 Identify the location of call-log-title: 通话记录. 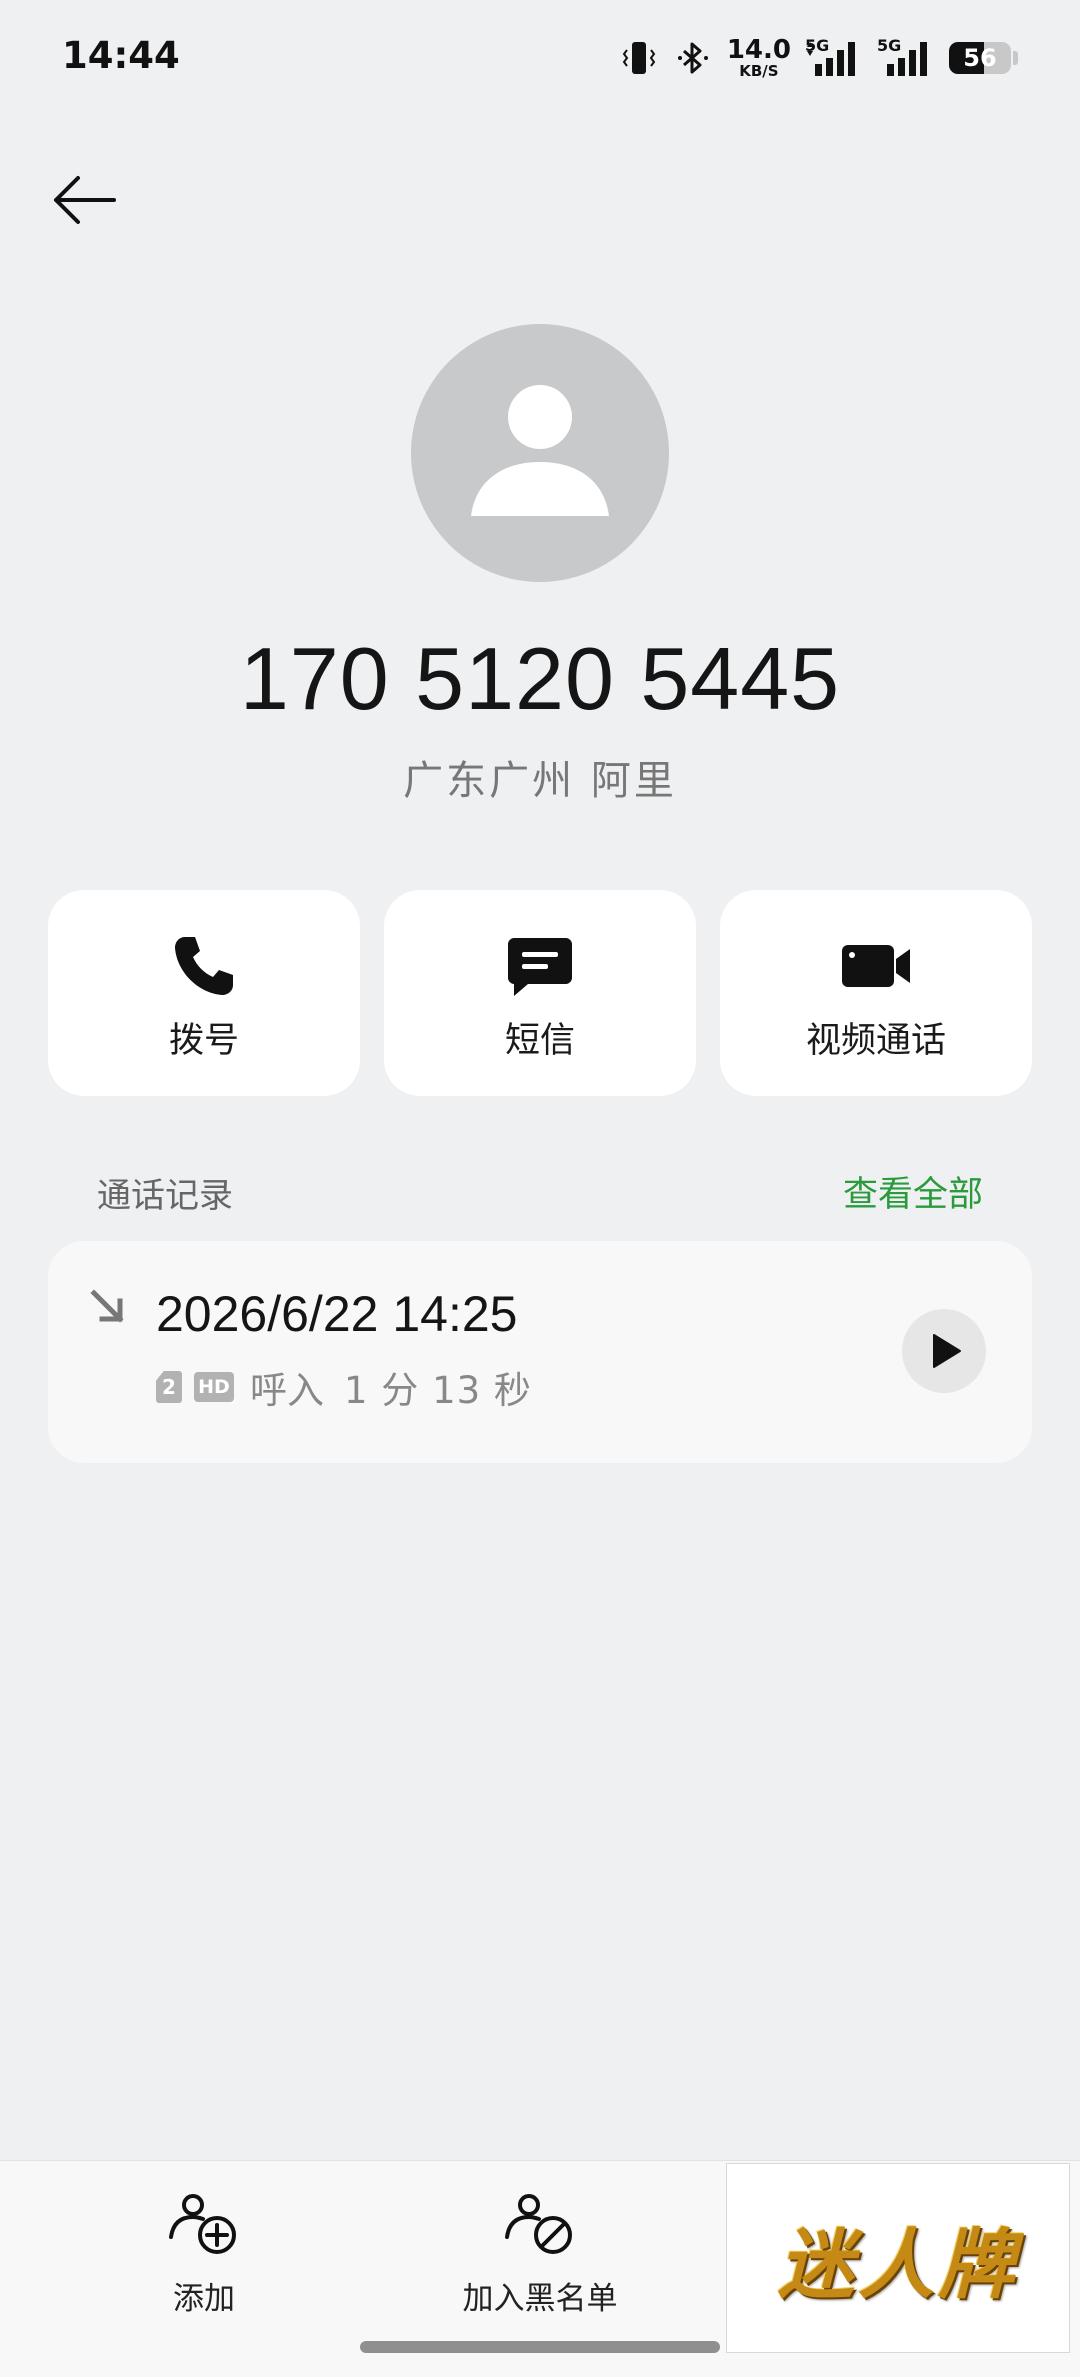
(165, 1196).